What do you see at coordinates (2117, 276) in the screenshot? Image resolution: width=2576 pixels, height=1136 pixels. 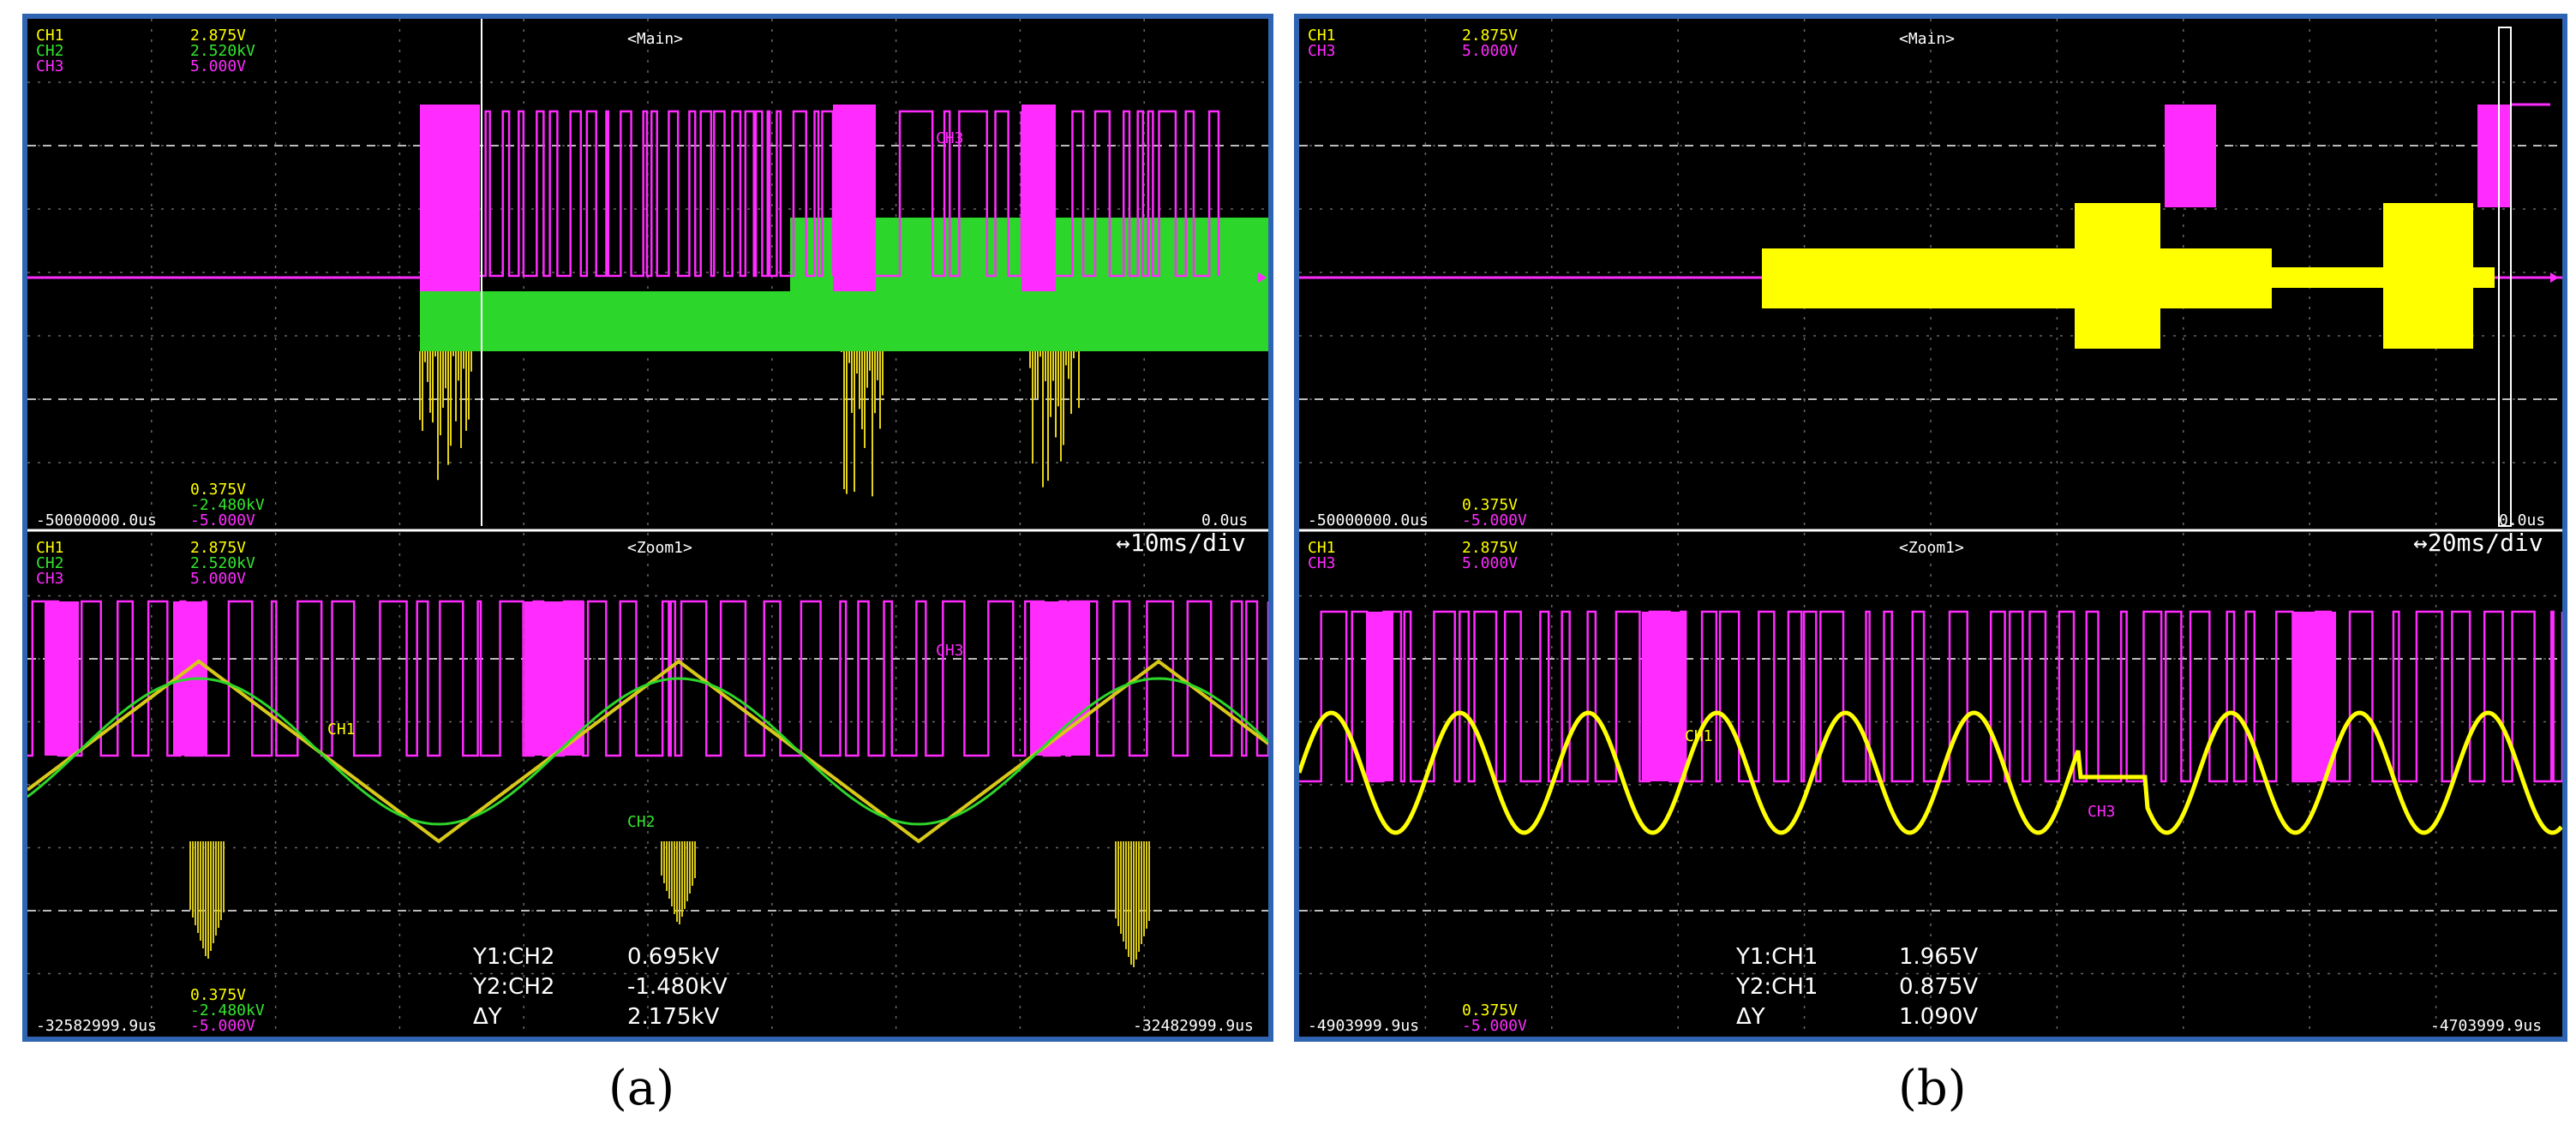 I see `ch1-burst` at bounding box center [2117, 276].